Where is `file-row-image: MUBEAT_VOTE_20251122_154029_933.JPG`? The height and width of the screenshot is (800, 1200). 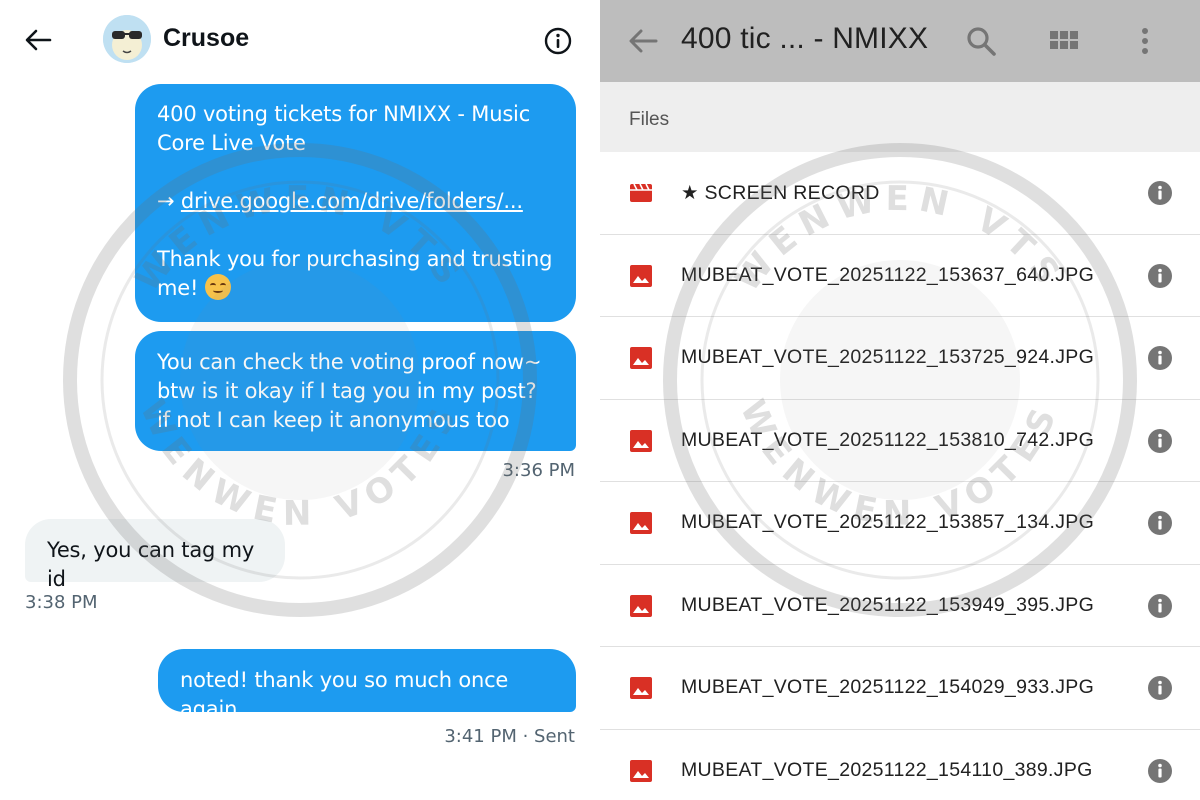
file-row-image: MUBEAT_VOTE_20251122_154029_933.JPG is located at coordinates (900, 688).